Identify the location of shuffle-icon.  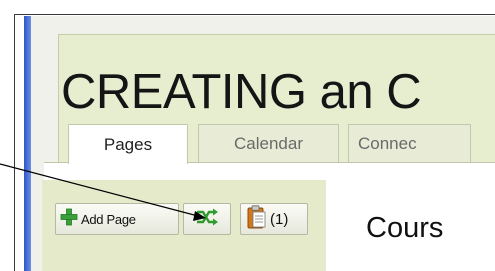
(207, 219).